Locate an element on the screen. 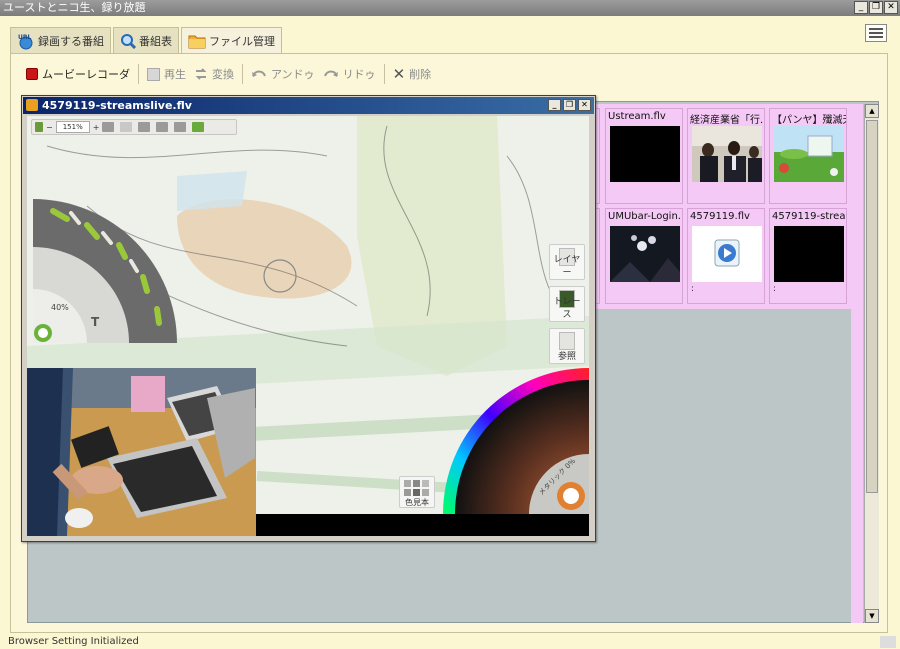 Image resolution: width=900 pixels, height=649 pixels. media-file-icon is located at coordinates (727, 254).